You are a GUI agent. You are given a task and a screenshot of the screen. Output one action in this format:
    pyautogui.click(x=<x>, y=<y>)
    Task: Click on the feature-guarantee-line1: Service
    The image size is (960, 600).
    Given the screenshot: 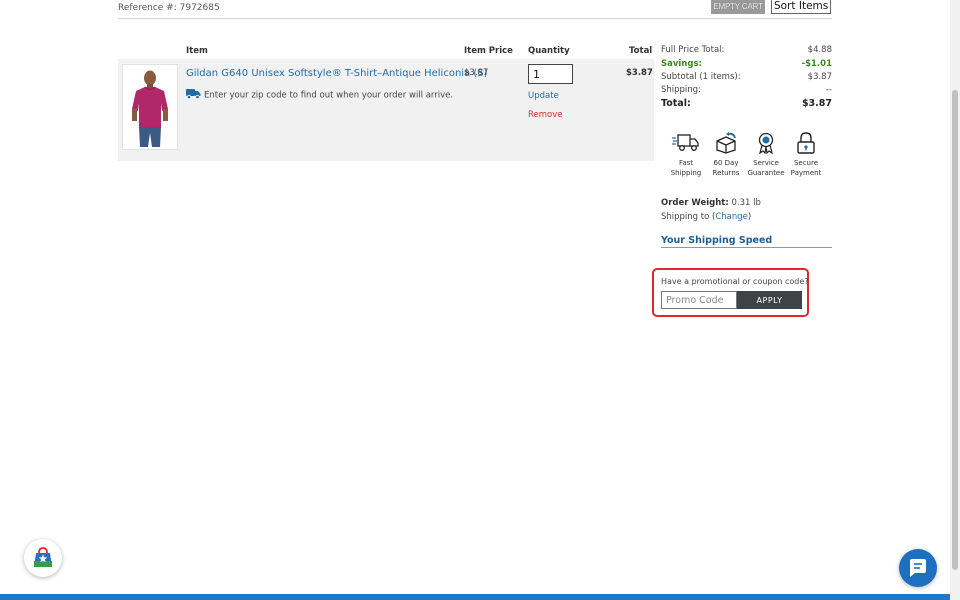 What is the action you would take?
    pyautogui.click(x=766, y=163)
    